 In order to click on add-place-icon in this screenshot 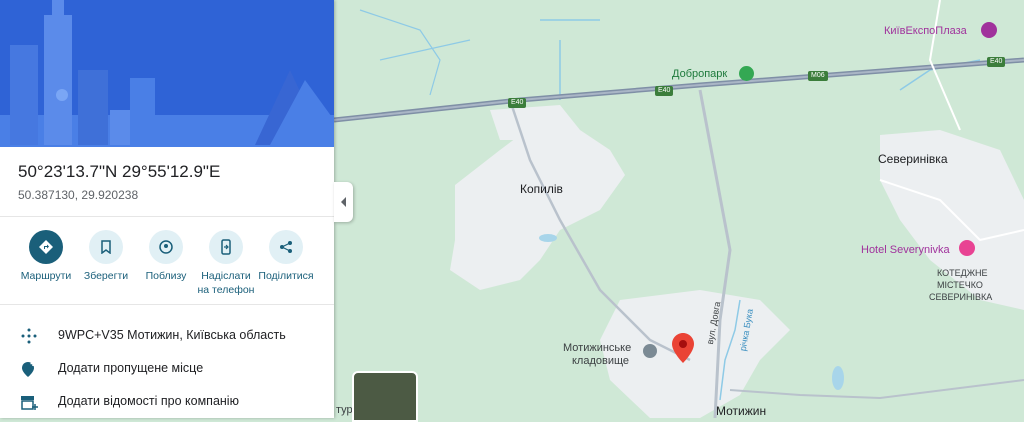, I will do `click(29, 369)`.